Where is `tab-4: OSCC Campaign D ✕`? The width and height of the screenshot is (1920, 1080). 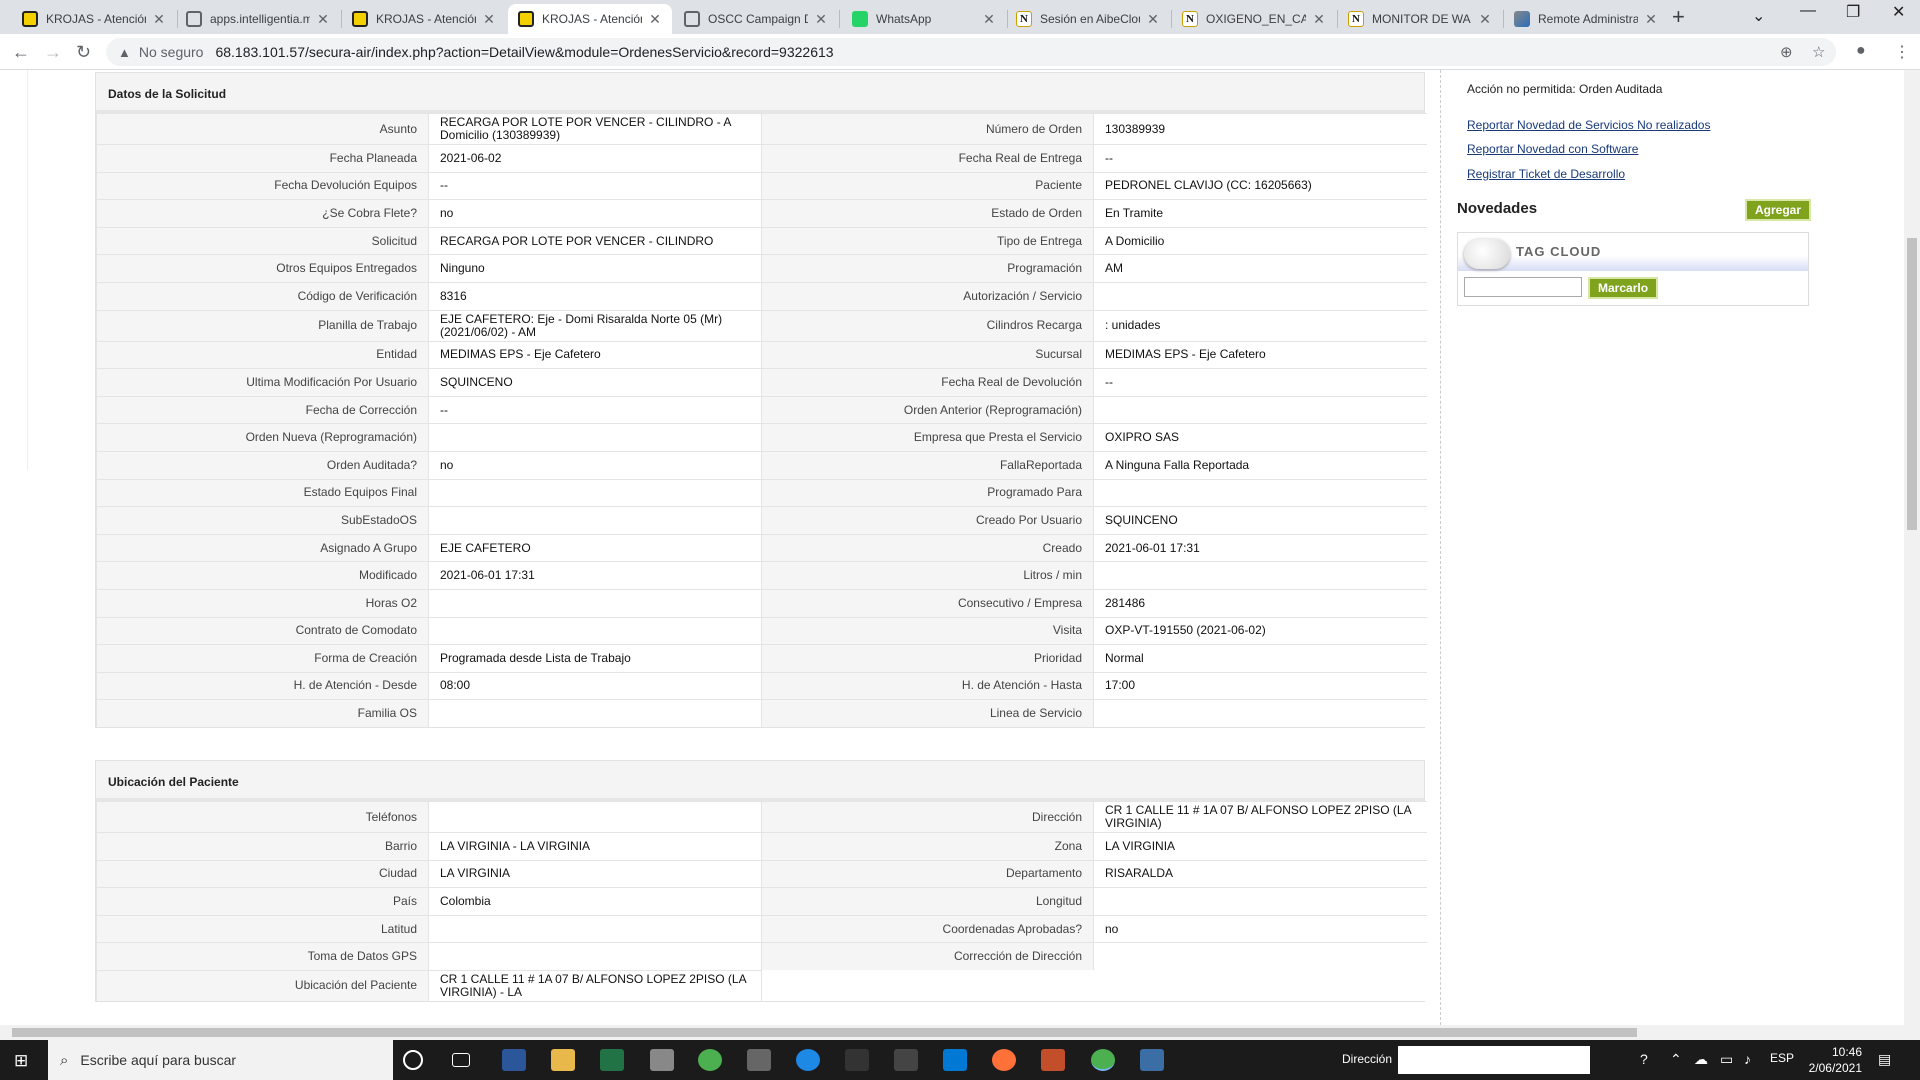 tab-4: OSCC Campaign D ✕ is located at coordinates (756, 19).